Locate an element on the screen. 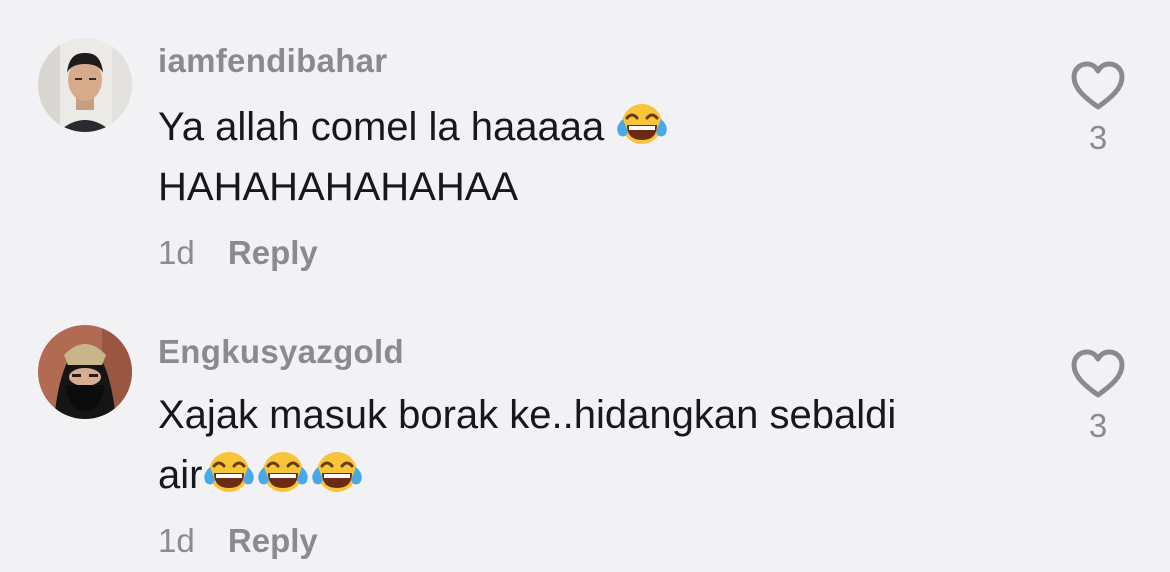  username: Engkusyazgold is located at coordinates (281, 352).